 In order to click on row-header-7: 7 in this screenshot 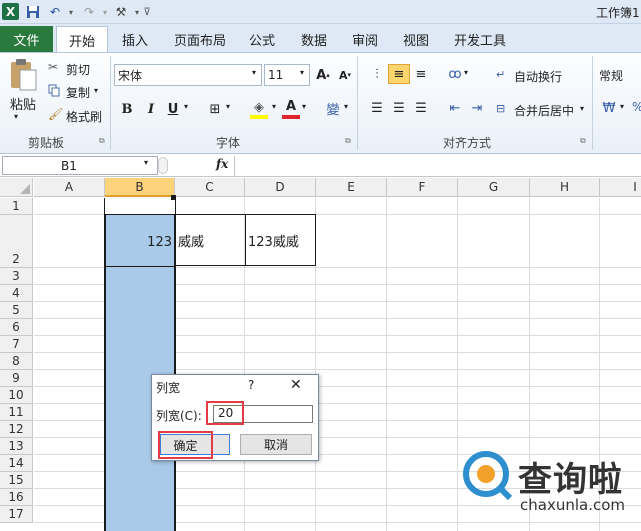, I will do `click(16, 344)`.